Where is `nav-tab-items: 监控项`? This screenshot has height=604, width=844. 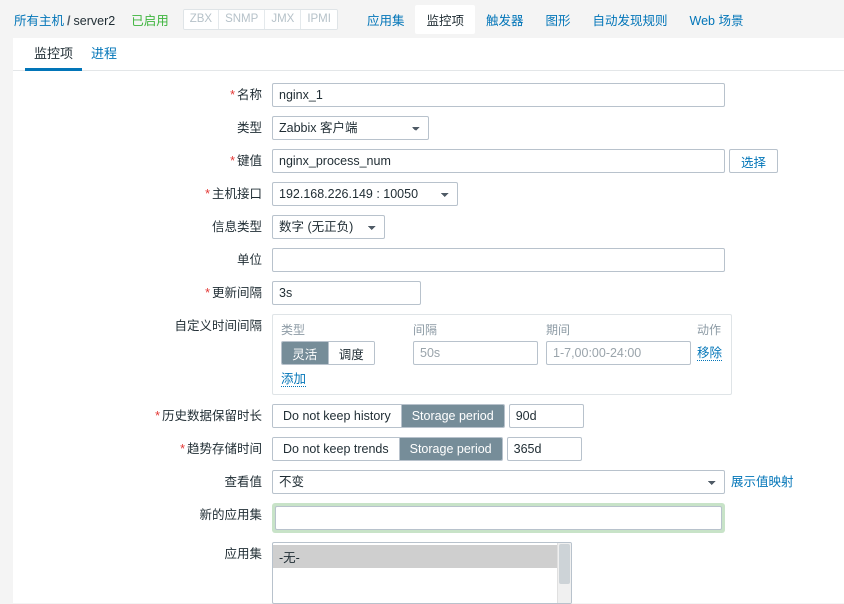 nav-tab-items: 监控项 is located at coordinates (445, 19).